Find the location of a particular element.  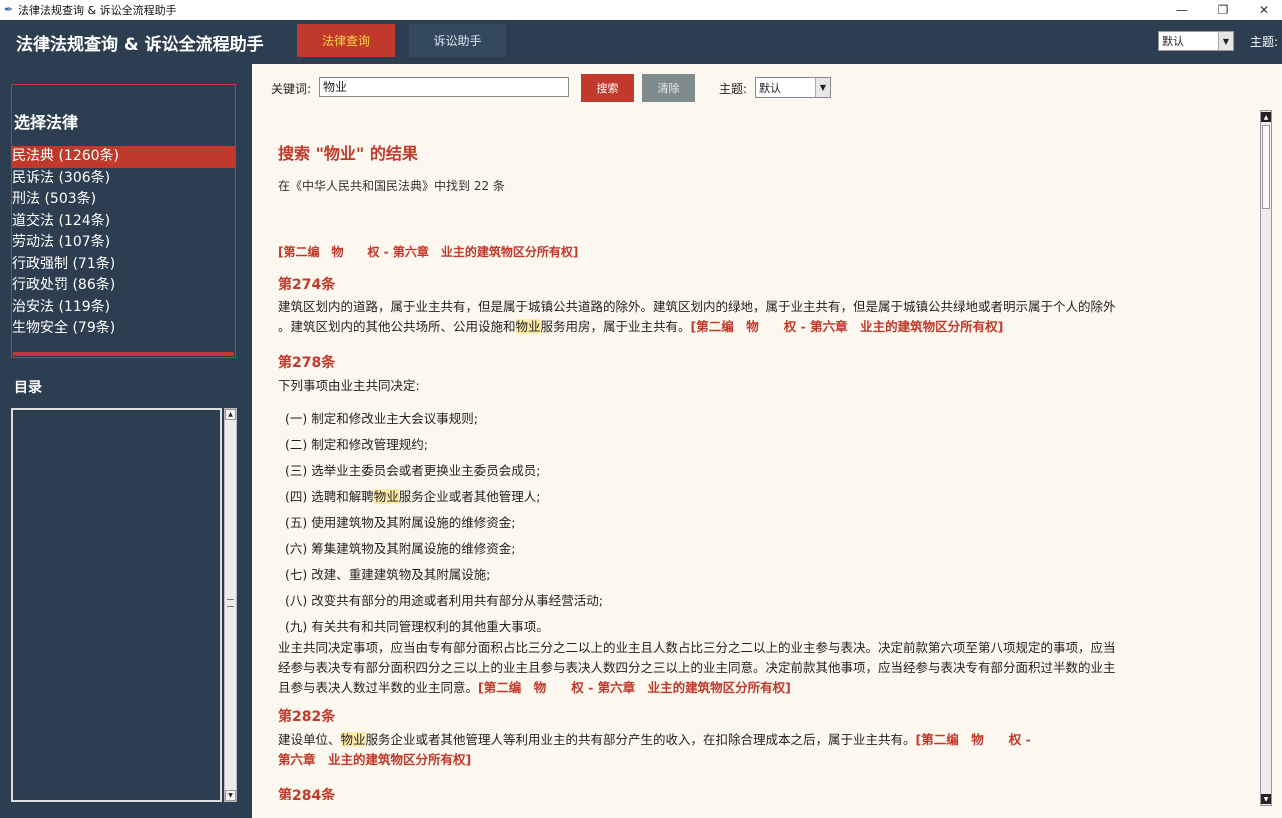

article-278-intro: 下列事项由业主共同决定: is located at coordinates (349, 385).